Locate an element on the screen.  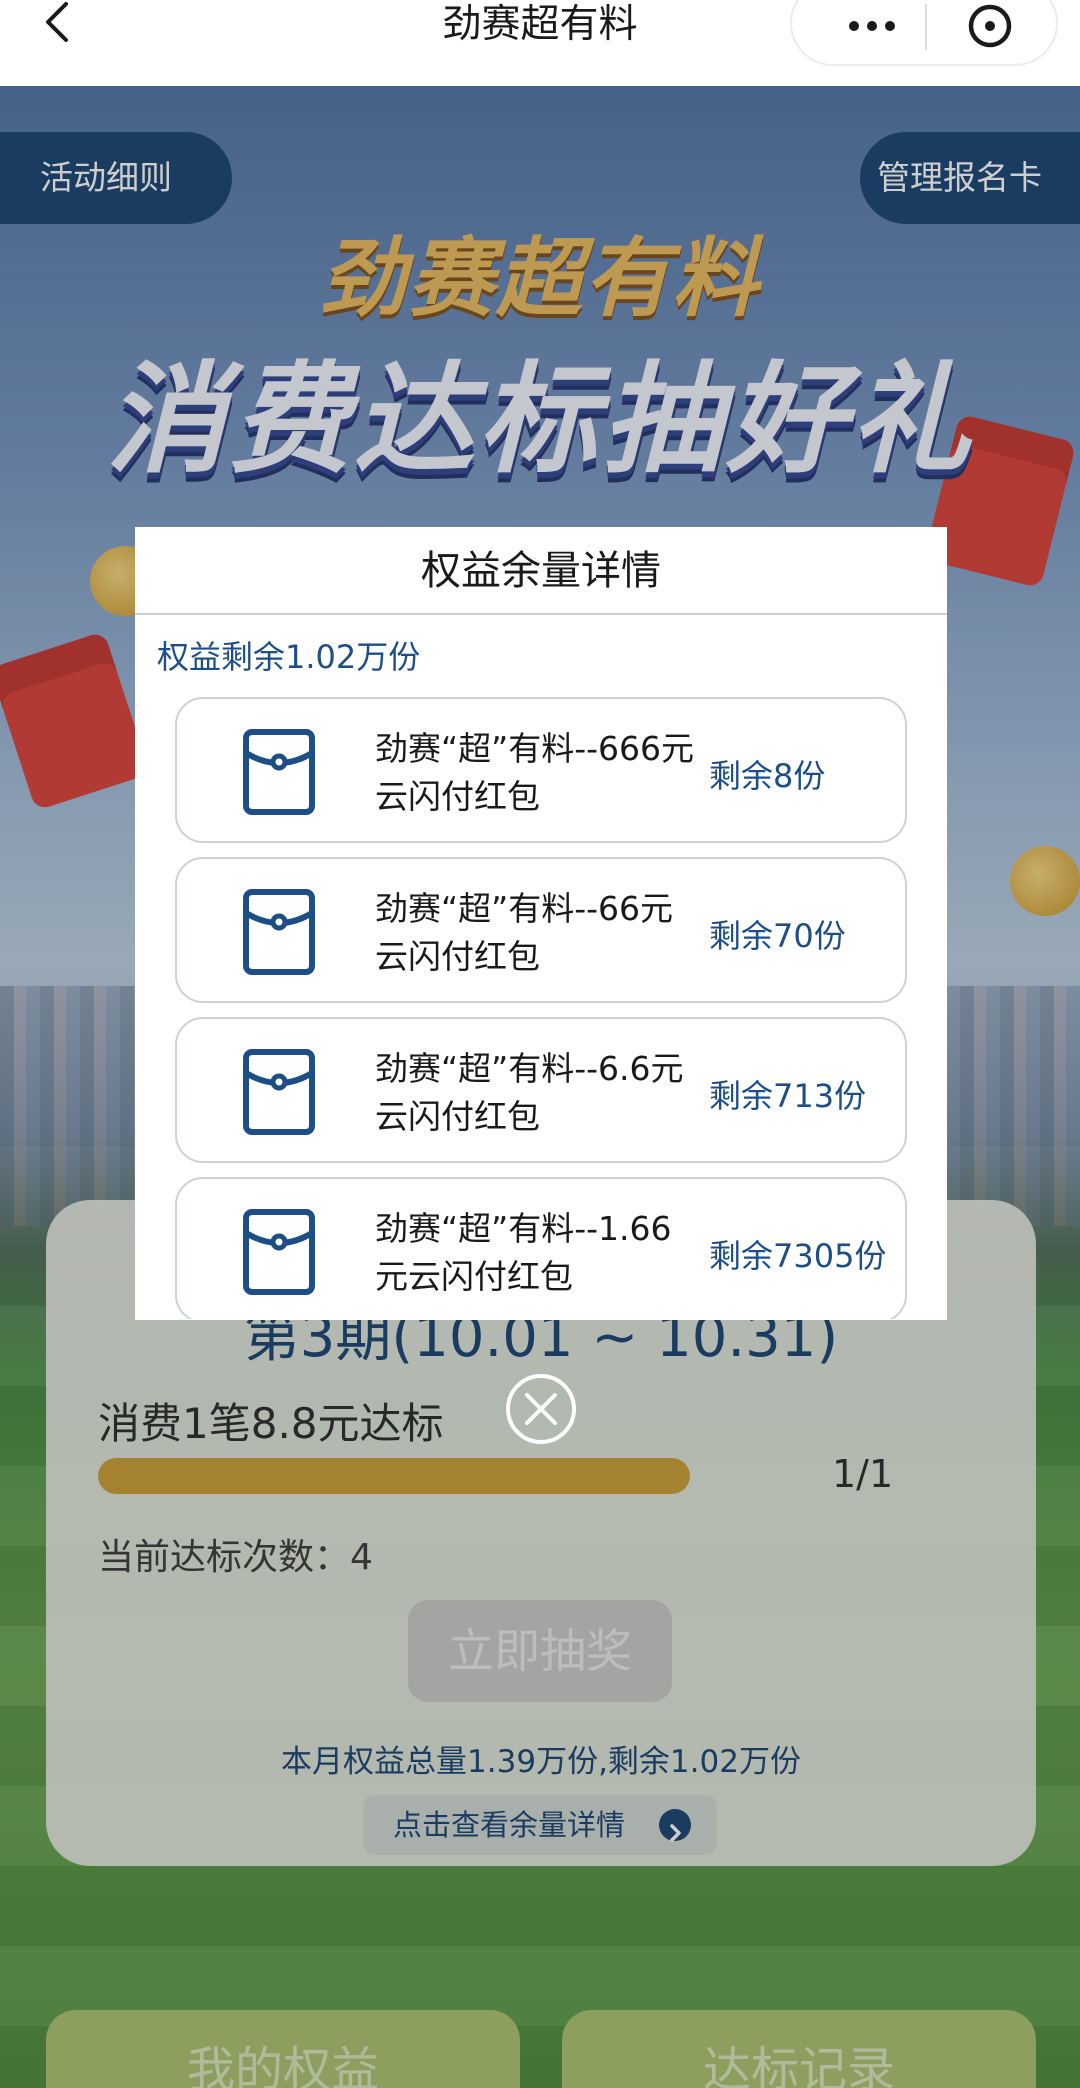
reward-remaining: 剩余70份 is located at coordinates (777, 936).